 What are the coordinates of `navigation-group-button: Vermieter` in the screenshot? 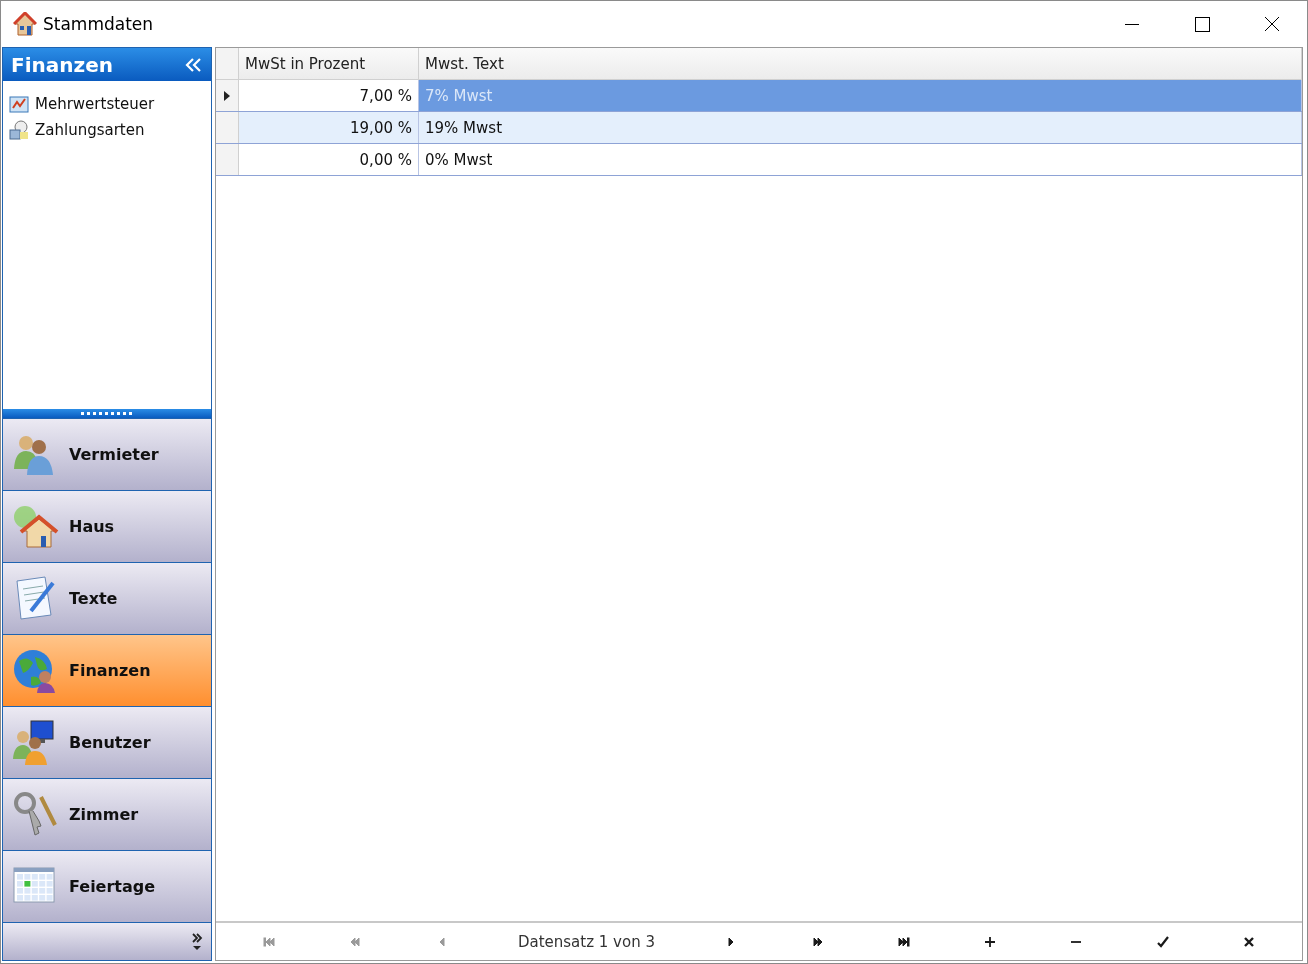 It's located at (107, 454).